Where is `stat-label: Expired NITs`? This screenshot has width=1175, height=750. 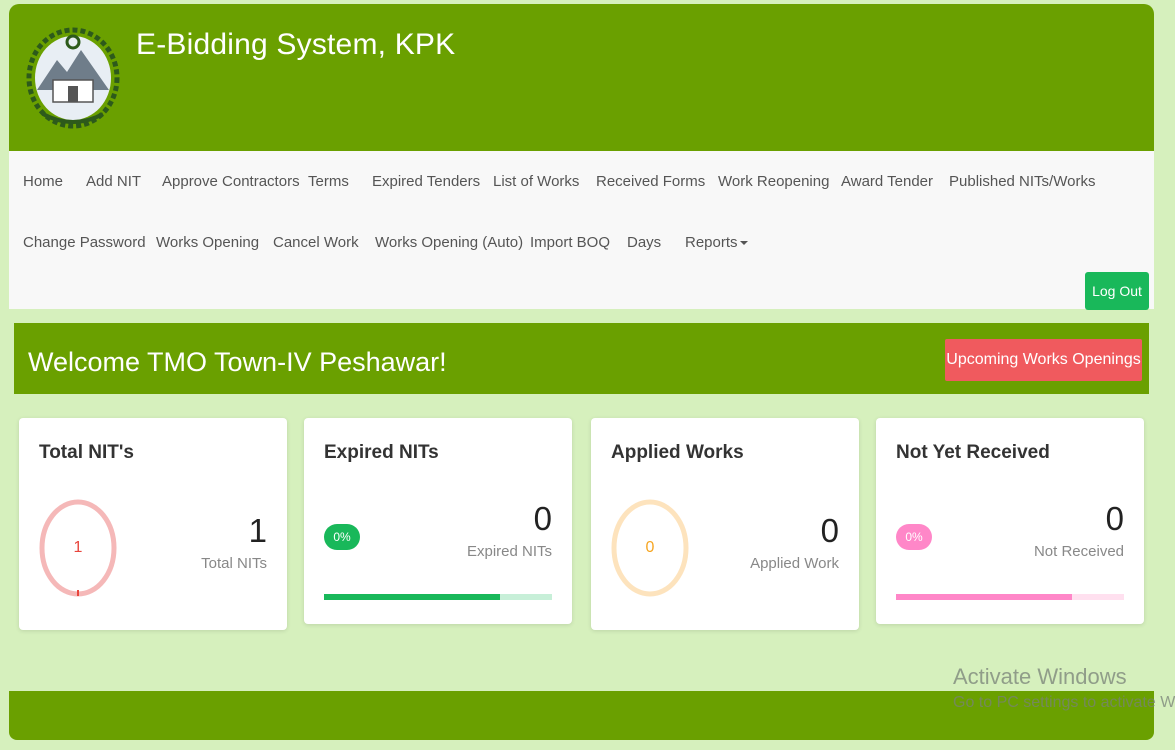
stat-label: Expired NITs is located at coordinates (509, 551).